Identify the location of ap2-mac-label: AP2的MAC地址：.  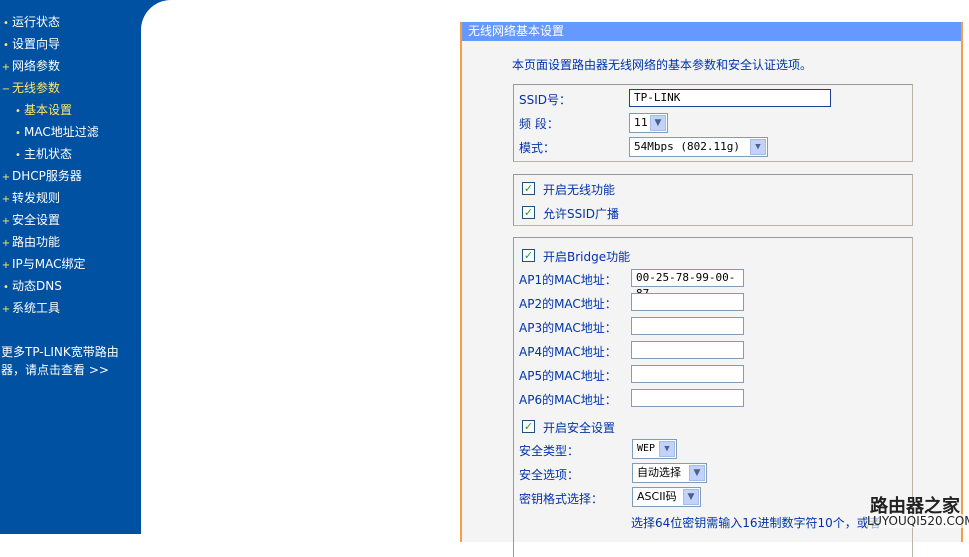
(568, 304).